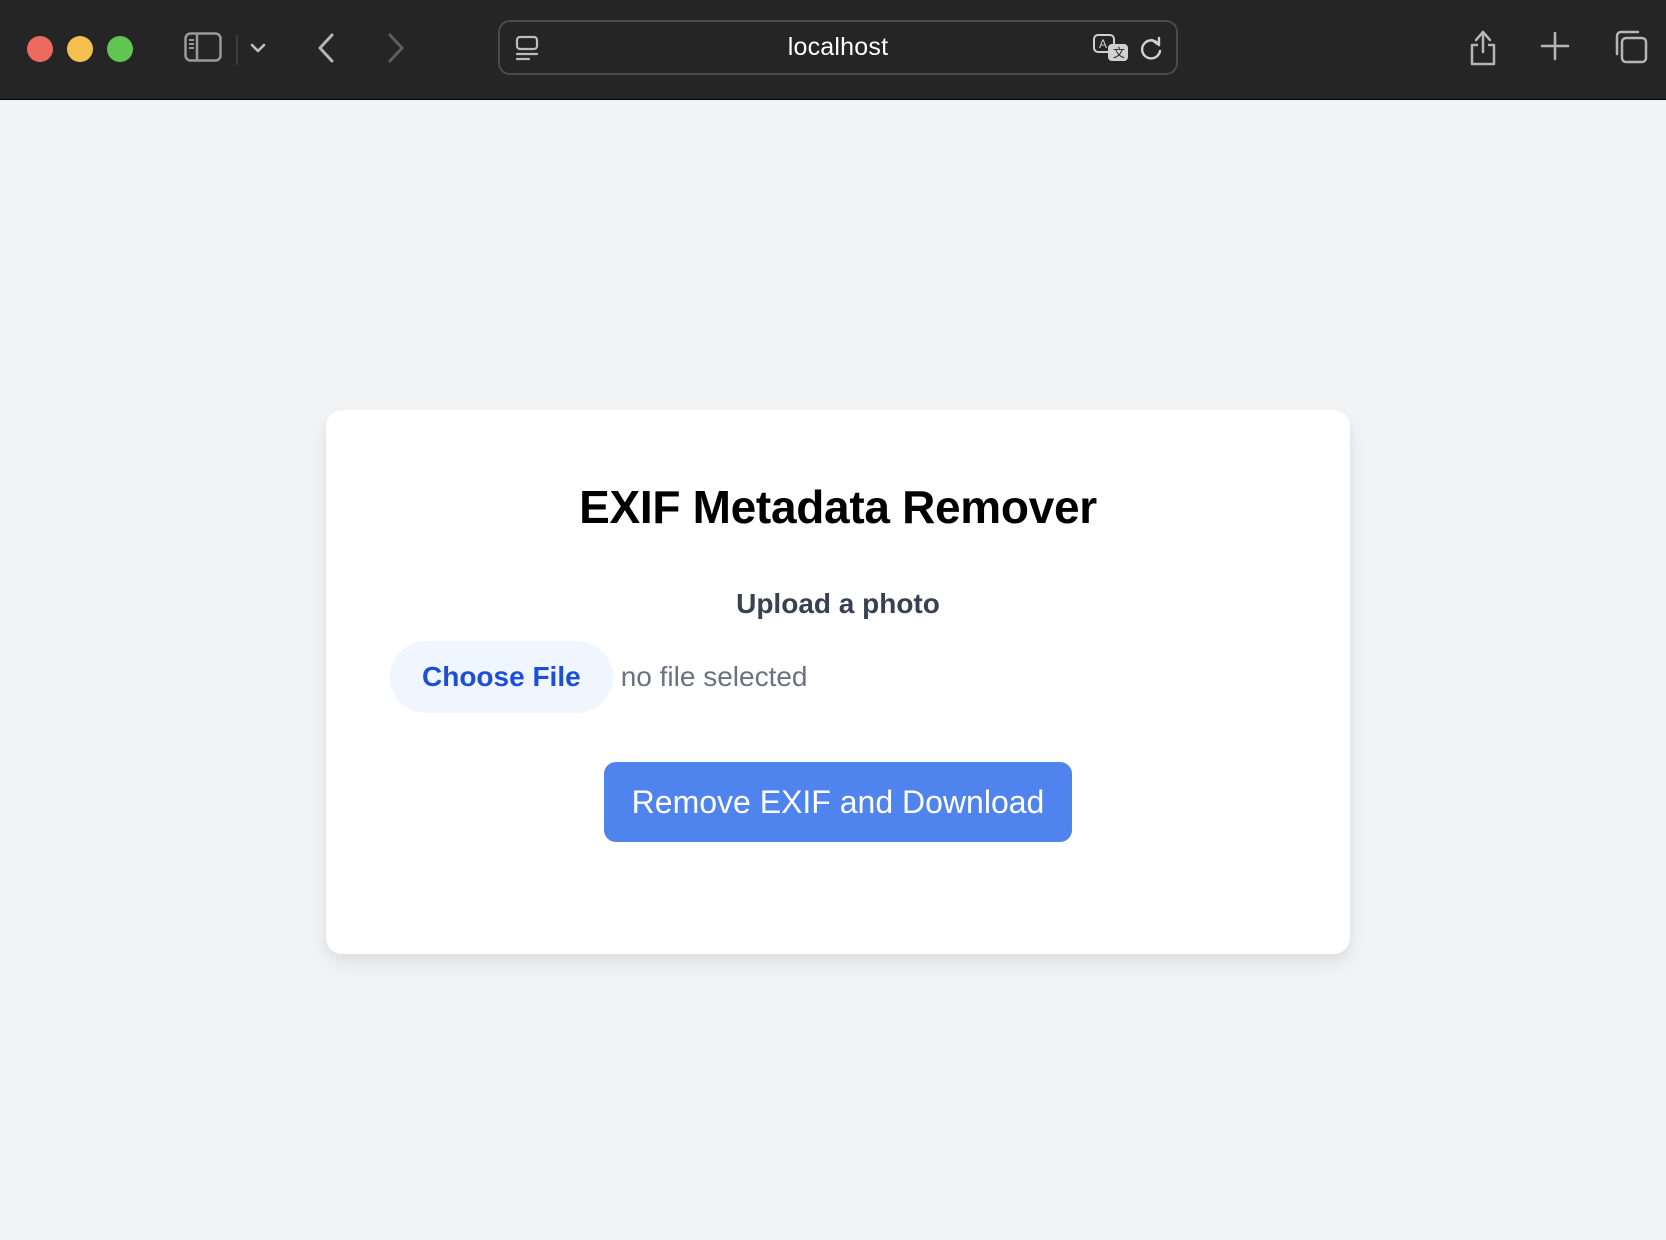 Image resolution: width=1666 pixels, height=1240 pixels. What do you see at coordinates (1103, 44) in the screenshot?
I see `svg-text: A` at bounding box center [1103, 44].